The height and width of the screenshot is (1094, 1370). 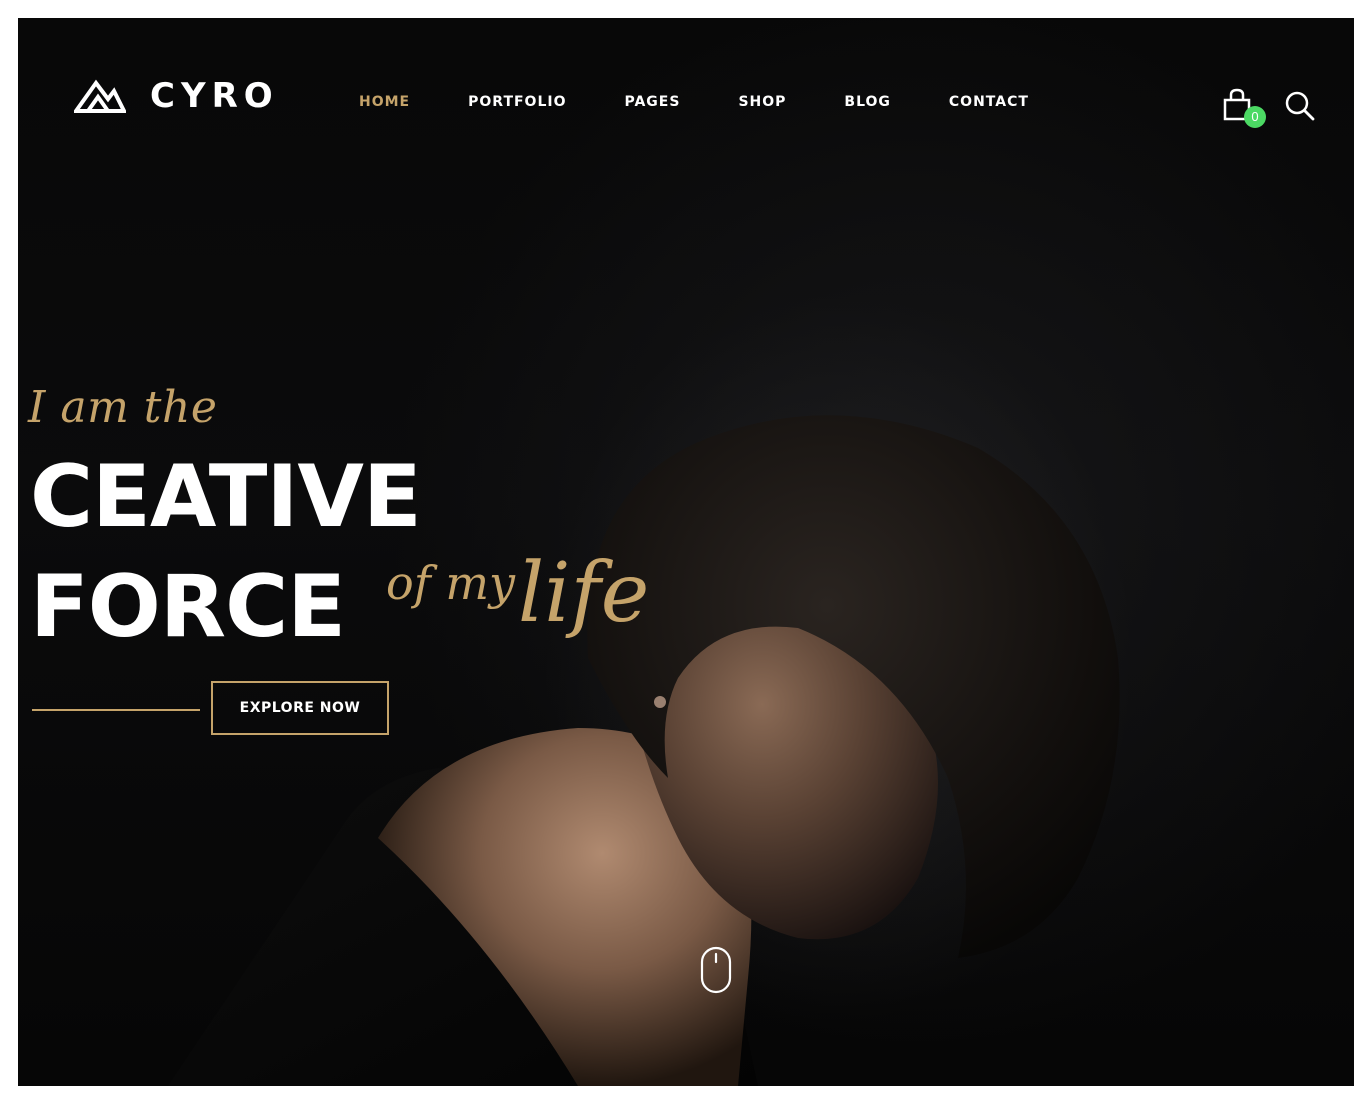 I want to click on search-icon, so click(x=1300, y=106).